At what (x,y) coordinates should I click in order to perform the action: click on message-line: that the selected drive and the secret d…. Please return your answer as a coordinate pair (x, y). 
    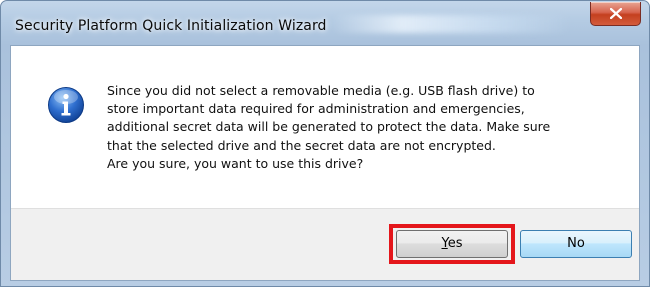
    Looking at the image, I should click on (301, 145).